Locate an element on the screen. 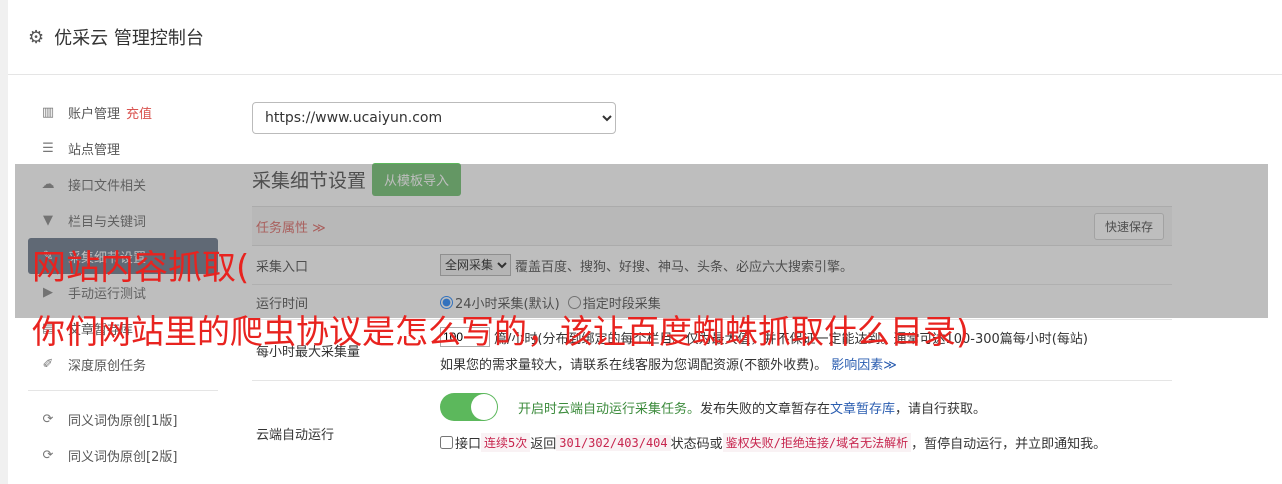 This screenshot has width=1282, height=484. sidebar-item-synonym-v1: ⟳ 同义词伪原创[1版] is located at coordinates (123, 419).